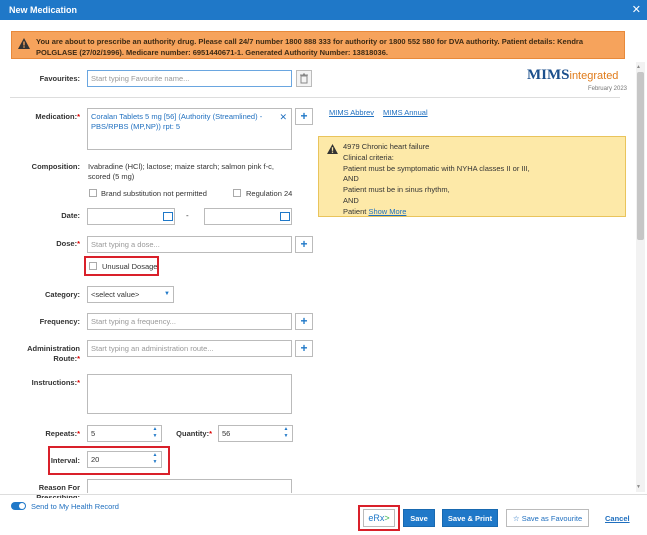 This screenshot has height=535, width=647. Describe the element at coordinates (379, 518) in the screenshot. I see `erx-button: eRx>` at that location.